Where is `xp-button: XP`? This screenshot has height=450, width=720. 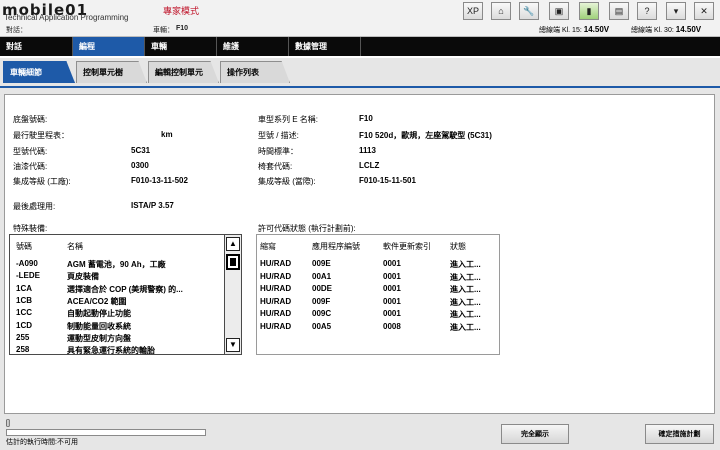 xp-button: XP is located at coordinates (473, 11).